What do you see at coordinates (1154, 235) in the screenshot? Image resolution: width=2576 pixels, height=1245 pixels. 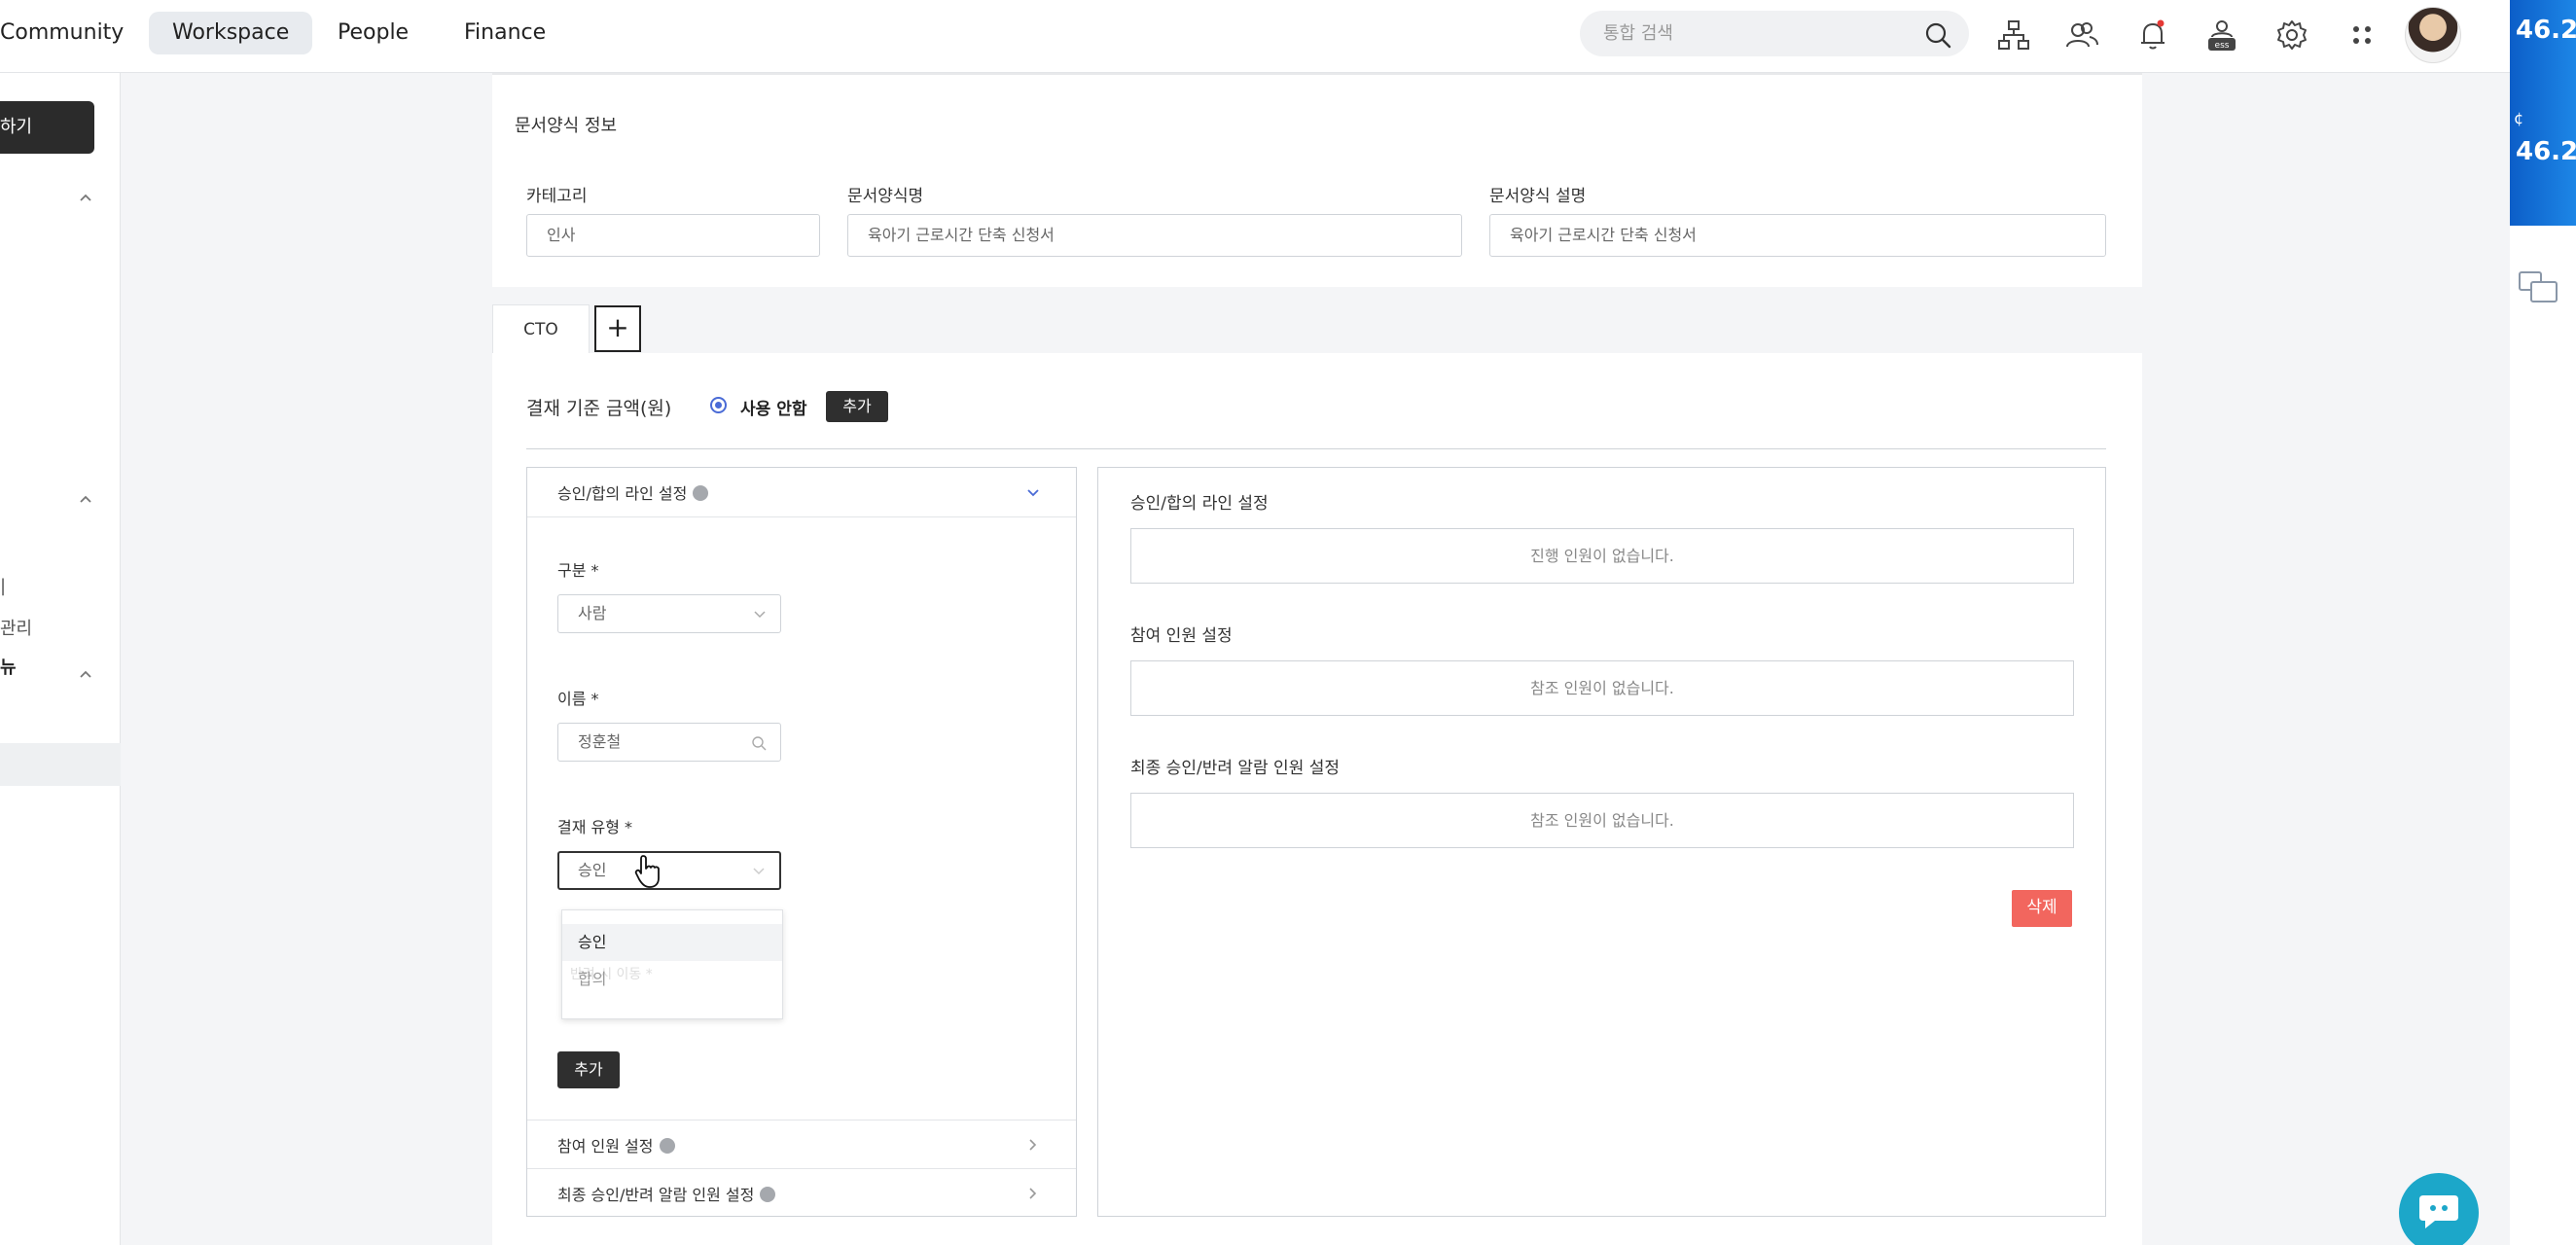 I see `form-name-field: 육아기 근로시간 단축 신청서` at bounding box center [1154, 235].